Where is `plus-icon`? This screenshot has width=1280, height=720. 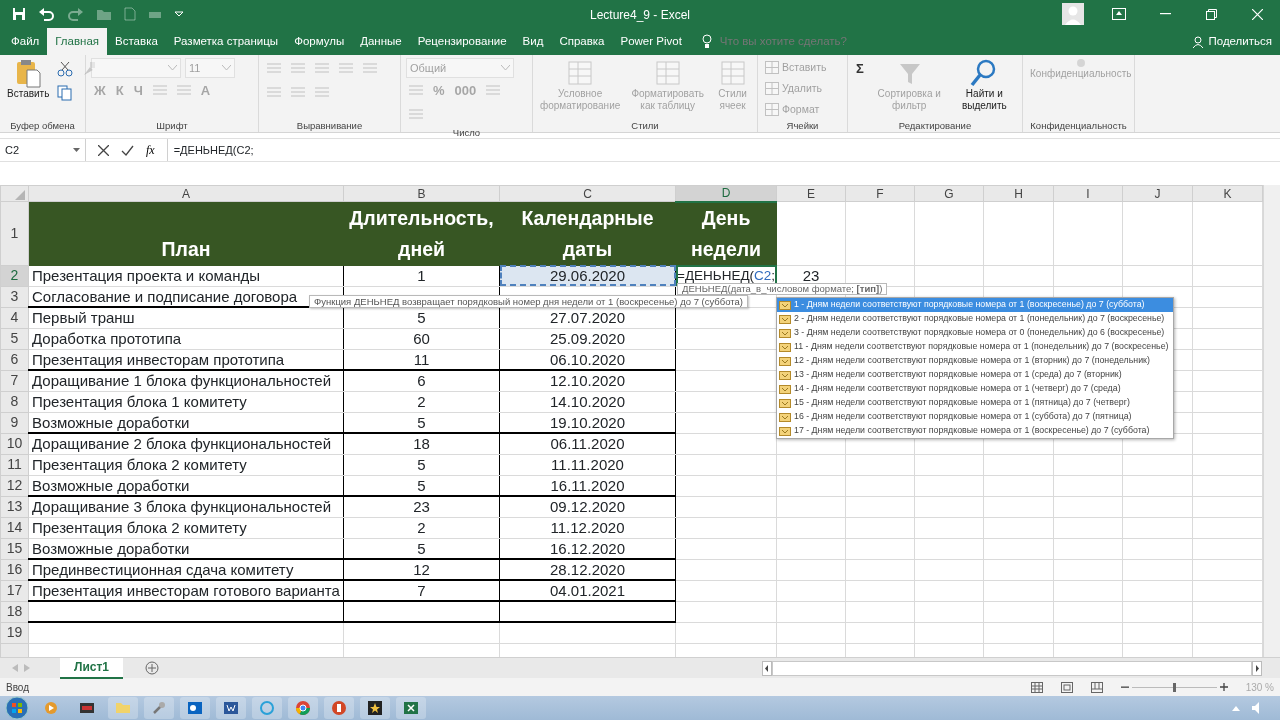 plus-icon is located at coordinates (1223, 687).